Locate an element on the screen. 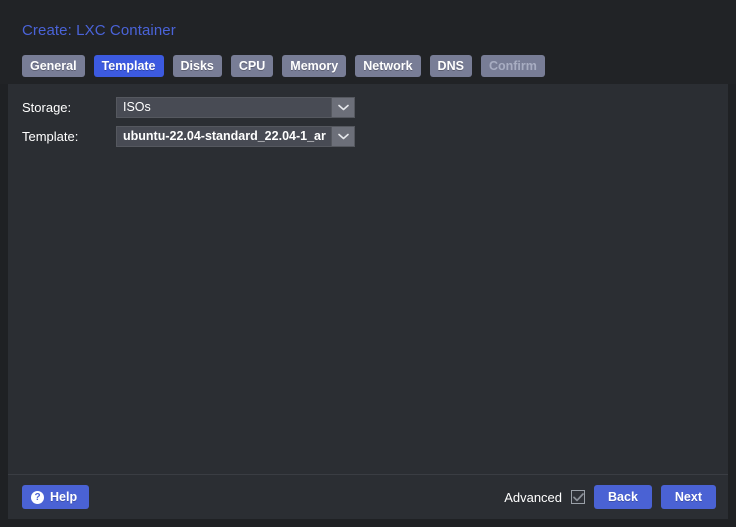 The image size is (736, 527). tab-general: General is located at coordinates (53, 66).